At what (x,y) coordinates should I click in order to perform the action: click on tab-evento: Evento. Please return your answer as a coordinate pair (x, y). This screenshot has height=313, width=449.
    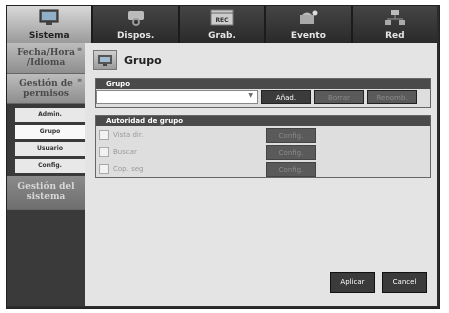
    Looking at the image, I should click on (308, 24).